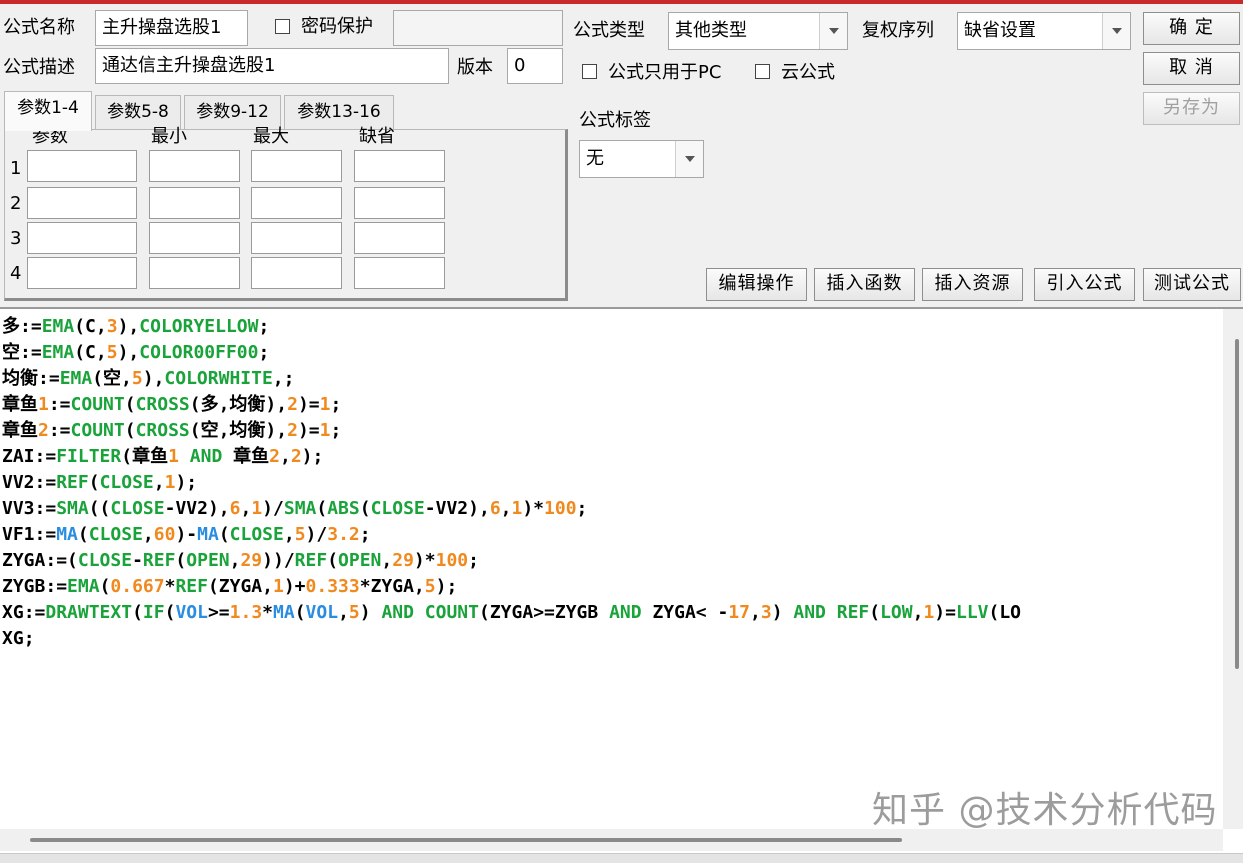 The height and width of the screenshot is (863, 1243). What do you see at coordinates (511, 327) in the screenshot?
I see `code-line: 多:=EMA(C,3),COLORYELLOW;` at bounding box center [511, 327].